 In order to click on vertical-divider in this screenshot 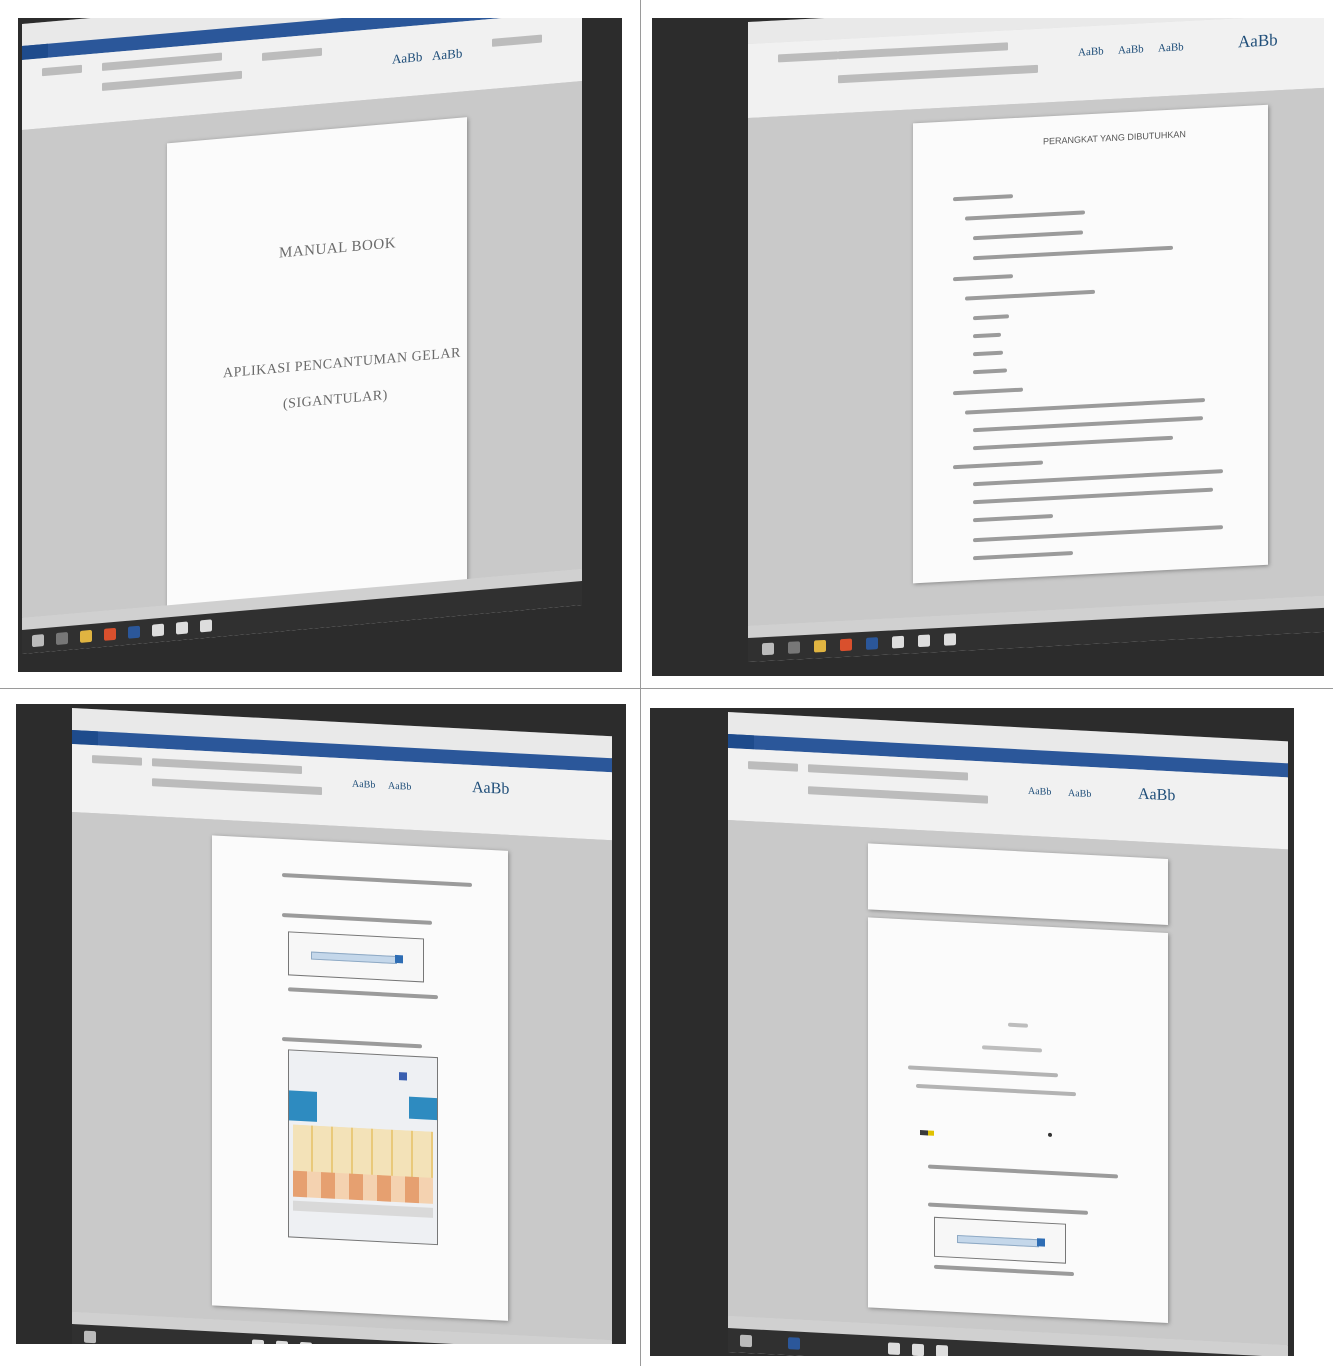, I will do `click(640, 683)`.